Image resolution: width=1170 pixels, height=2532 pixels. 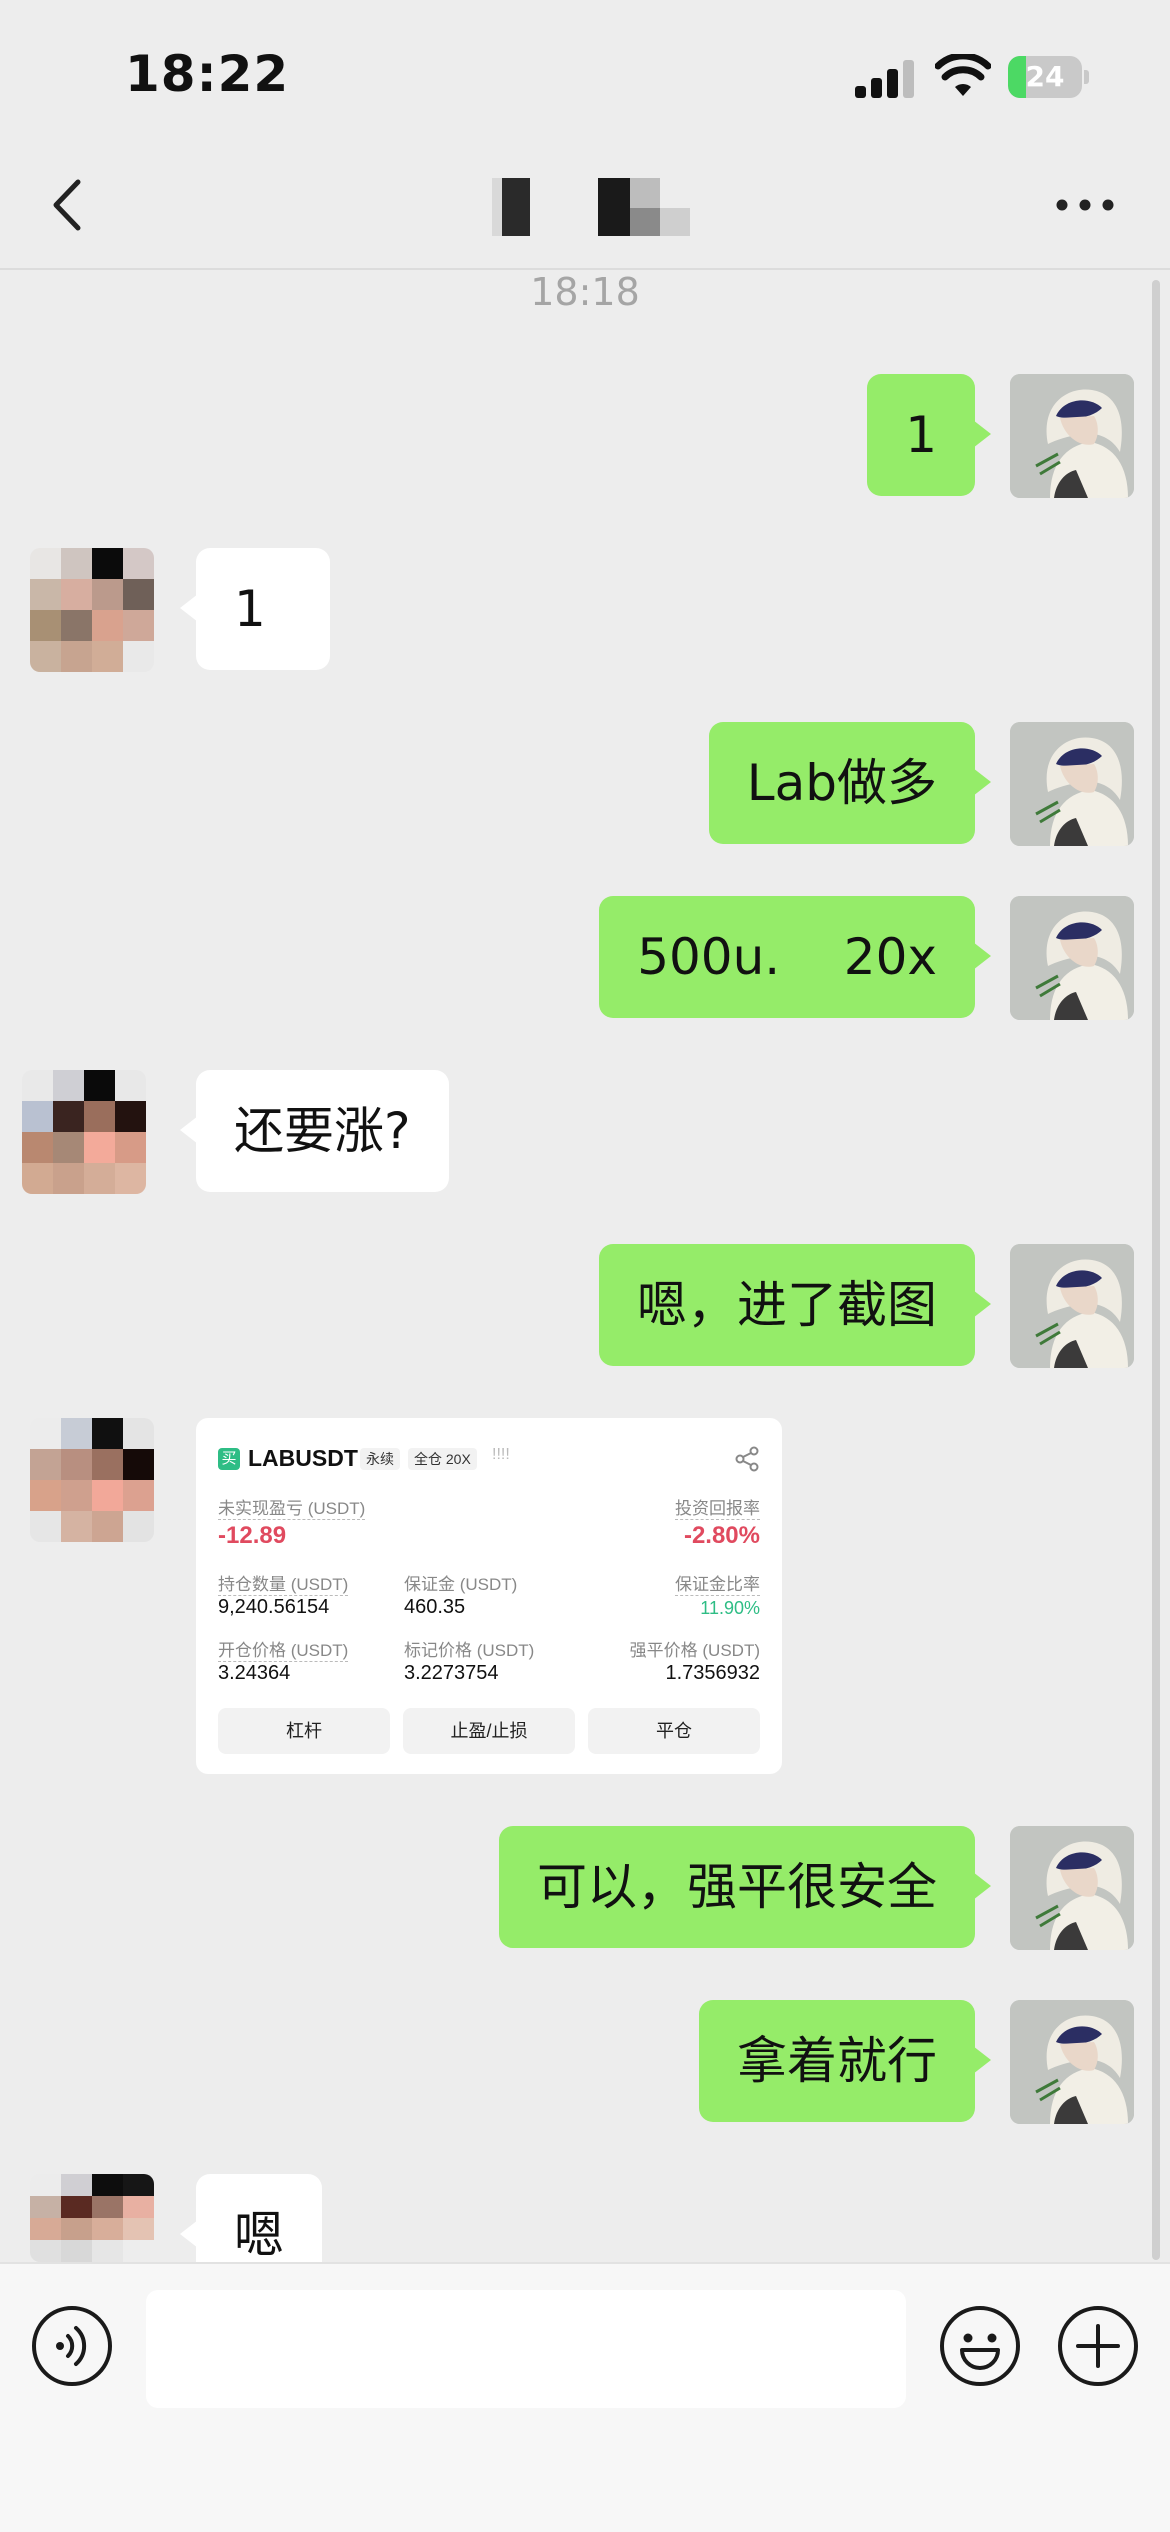 I want to click on buy-tag: 买, so click(x=229, y=1459).